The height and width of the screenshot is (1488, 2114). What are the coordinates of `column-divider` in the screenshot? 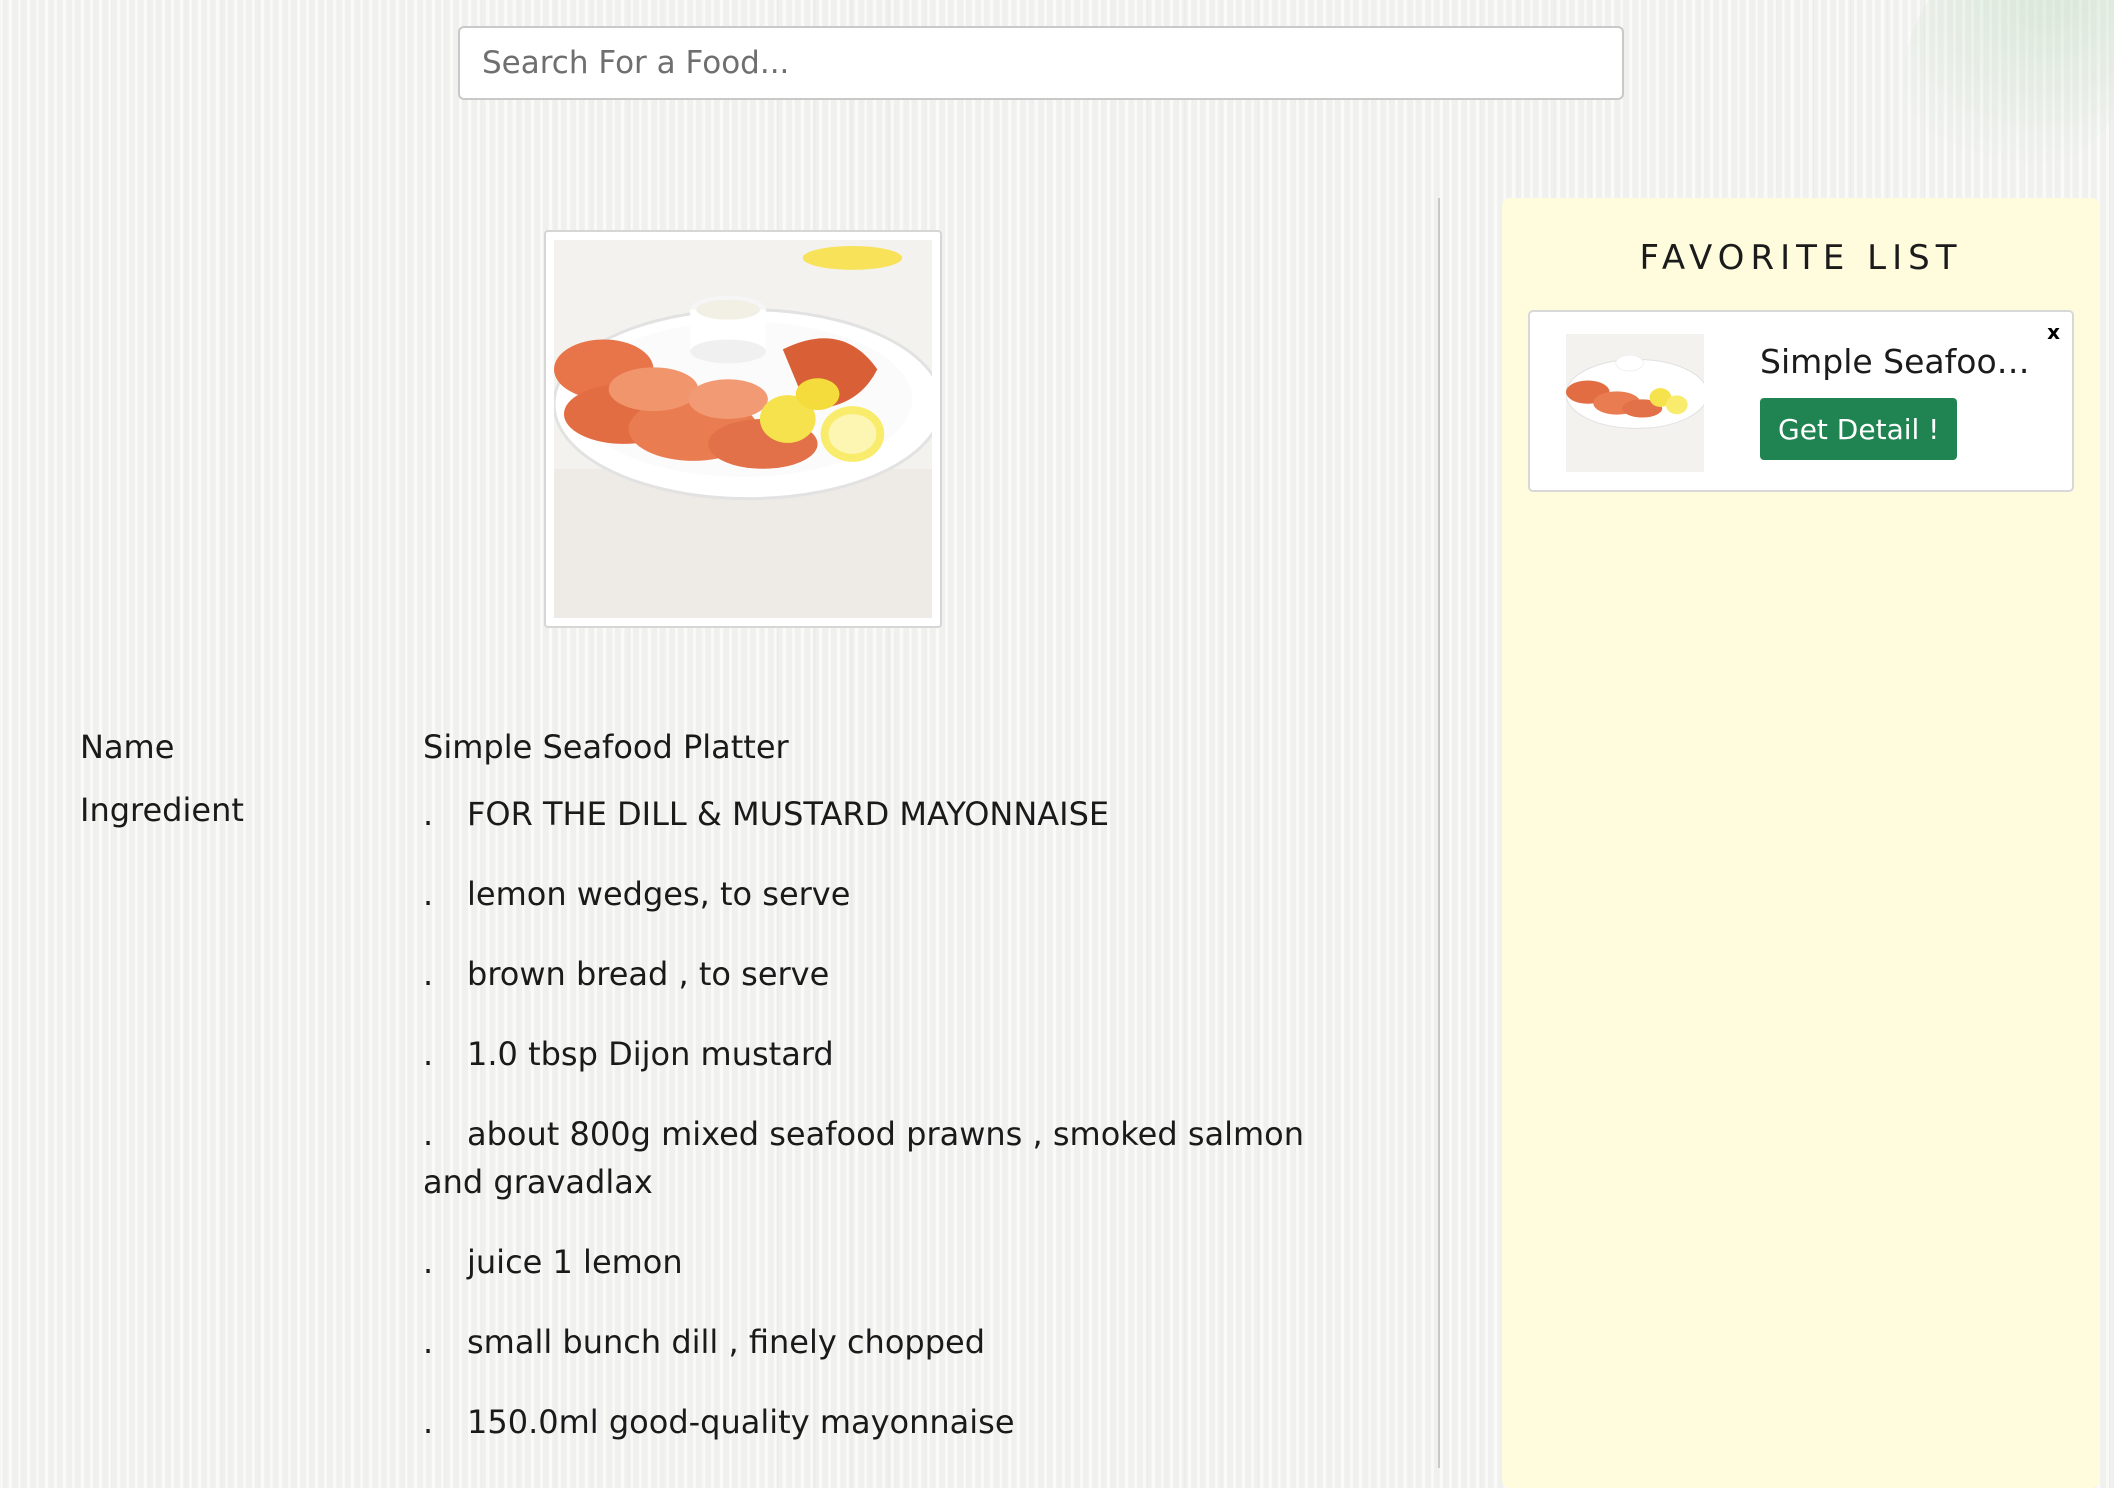 It's located at (1439, 833).